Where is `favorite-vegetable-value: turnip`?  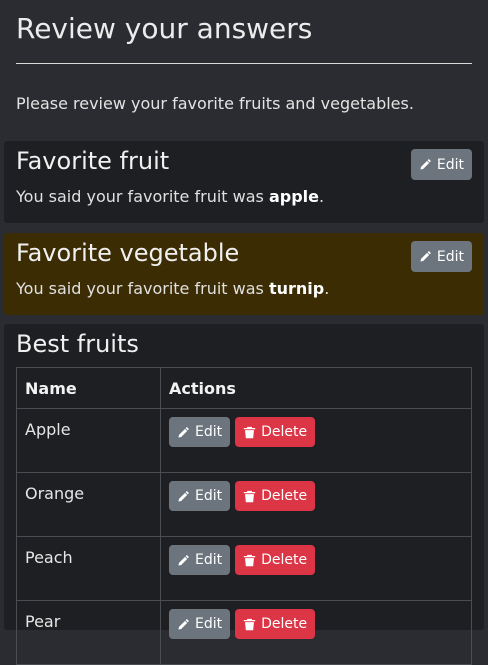
favorite-vegetable-value: turnip is located at coordinates (296, 288).